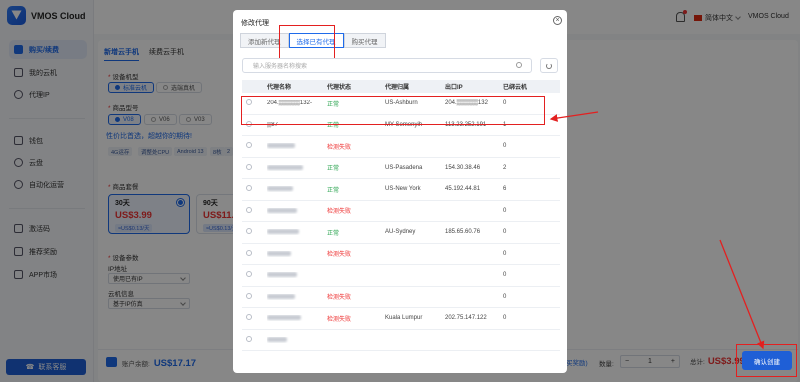 This screenshot has height=382, width=800. What do you see at coordinates (515, 88) in the screenshot?
I see `column-header: 已绑云机` at bounding box center [515, 88].